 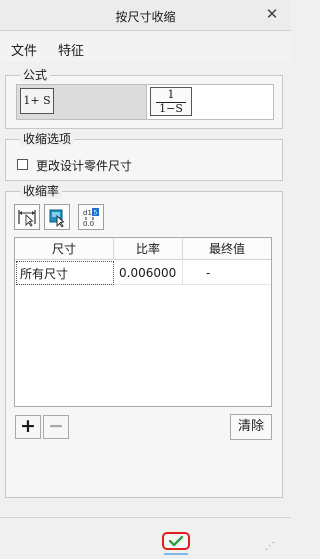 I want to click on dimension-value-toggle-icon: d1 5 0.0, so click(x=91, y=217).